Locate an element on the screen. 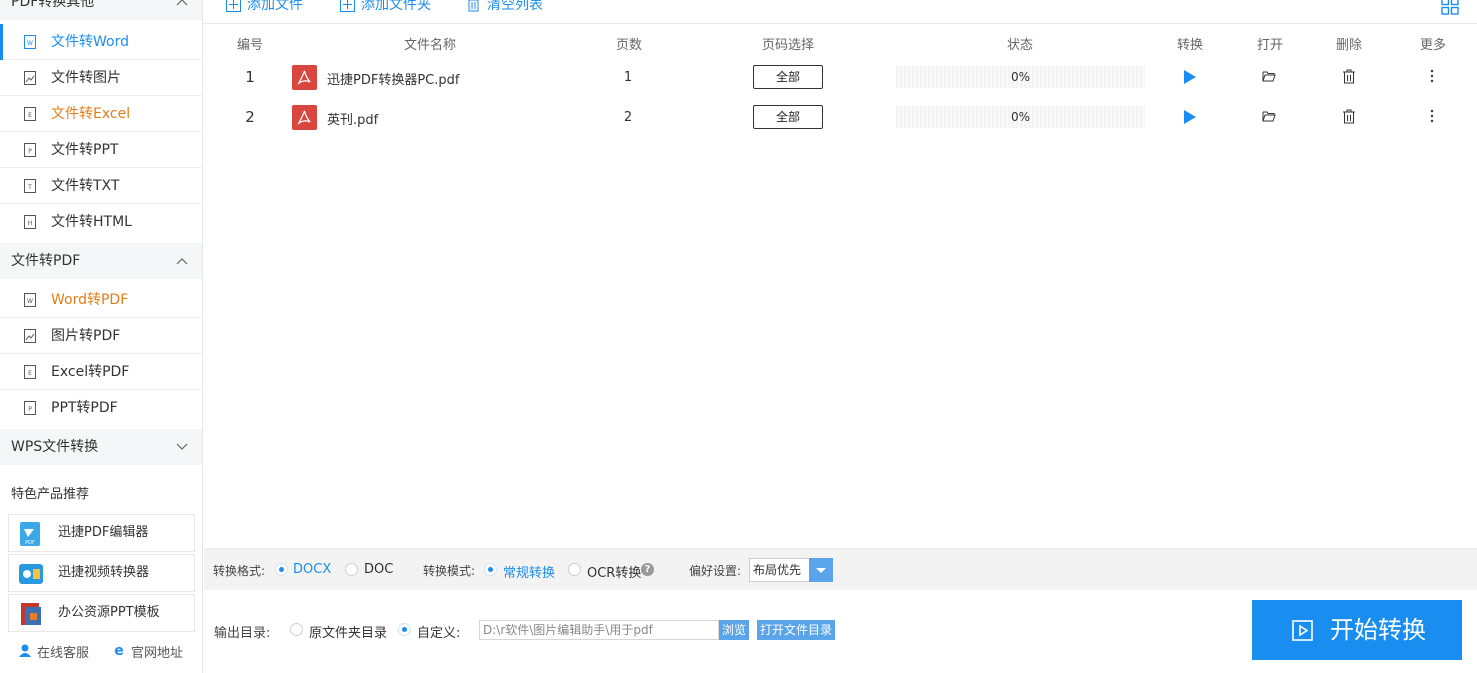 The width and height of the screenshot is (1477, 673). table-row: 2 英刊.pdf 2 全部 0% is located at coordinates (840, 122).